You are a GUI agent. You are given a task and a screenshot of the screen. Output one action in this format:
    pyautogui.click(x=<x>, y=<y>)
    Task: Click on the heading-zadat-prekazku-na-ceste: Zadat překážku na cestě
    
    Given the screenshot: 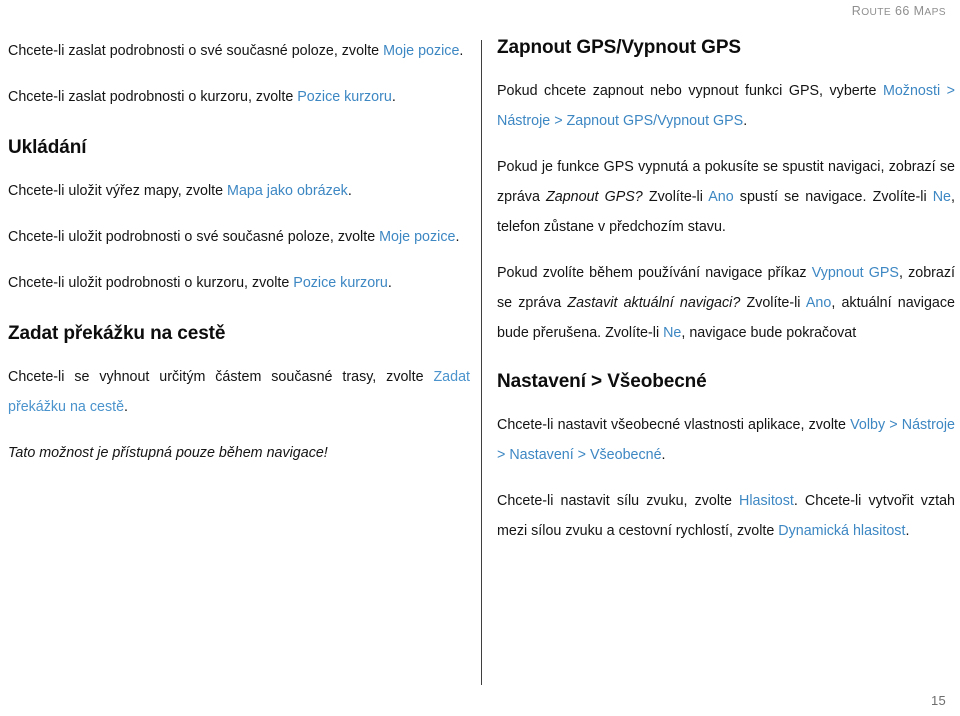 What is the action you would take?
    pyautogui.click(x=117, y=333)
    